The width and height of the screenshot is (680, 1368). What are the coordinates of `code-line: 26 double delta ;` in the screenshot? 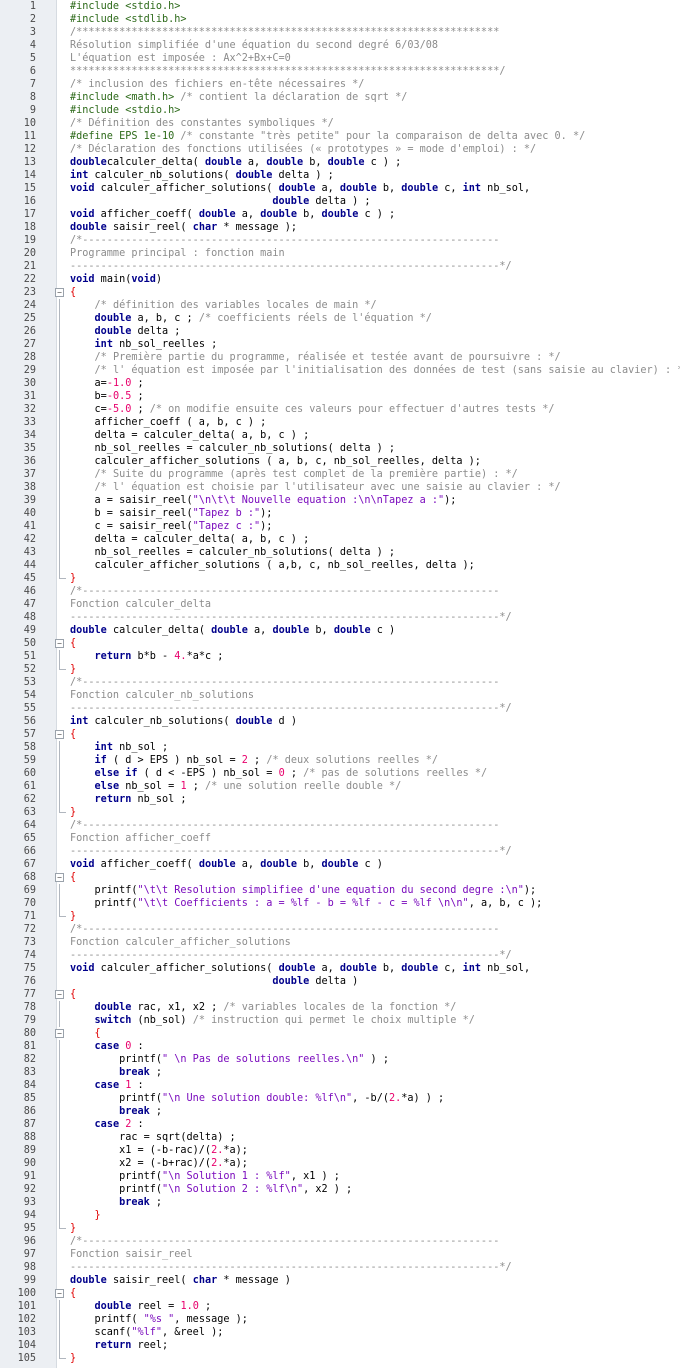 It's located at (340, 331).